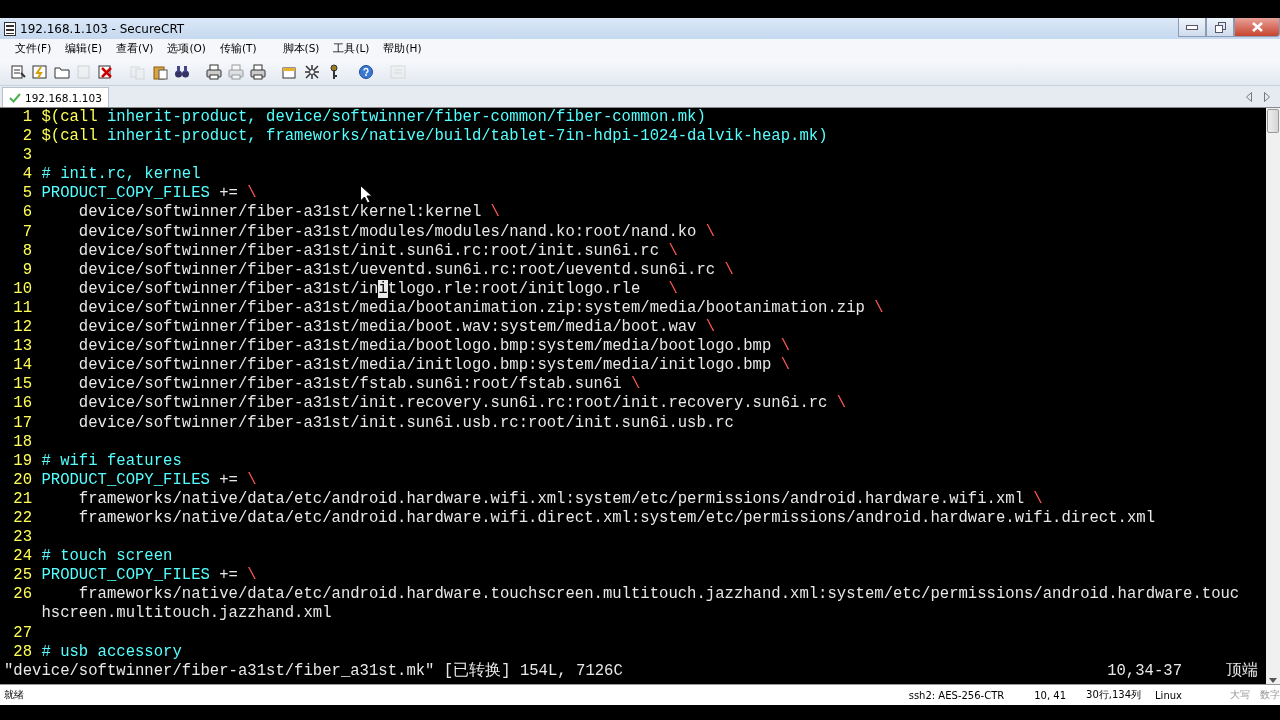 Image resolution: width=1280 pixels, height=720 pixels. Describe the element at coordinates (301, 49) in the screenshot. I see `menu-item: 脚本(S)` at that location.